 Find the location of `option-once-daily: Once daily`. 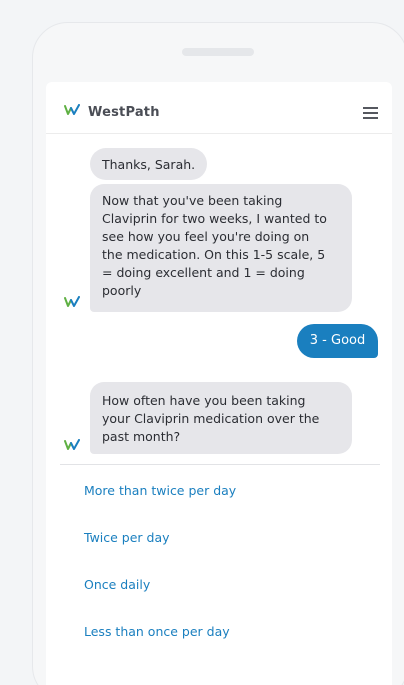

option-once-daily: Once daily is located at coordinates (117, 584).